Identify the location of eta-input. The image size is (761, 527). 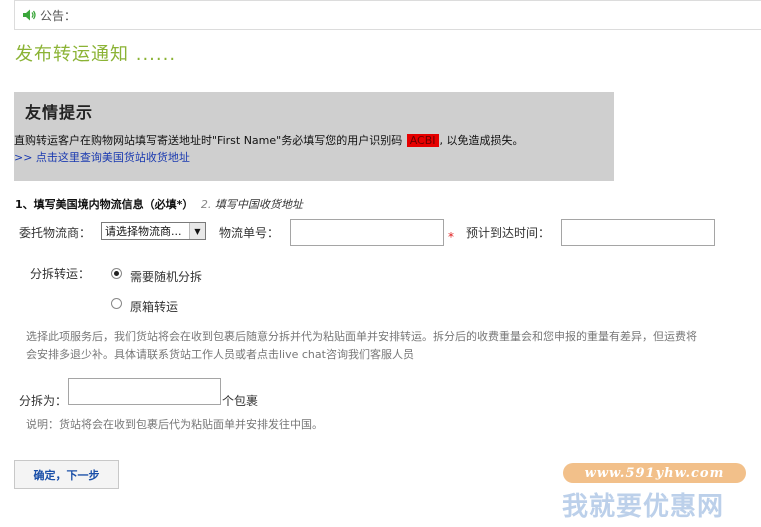
(638, 232).